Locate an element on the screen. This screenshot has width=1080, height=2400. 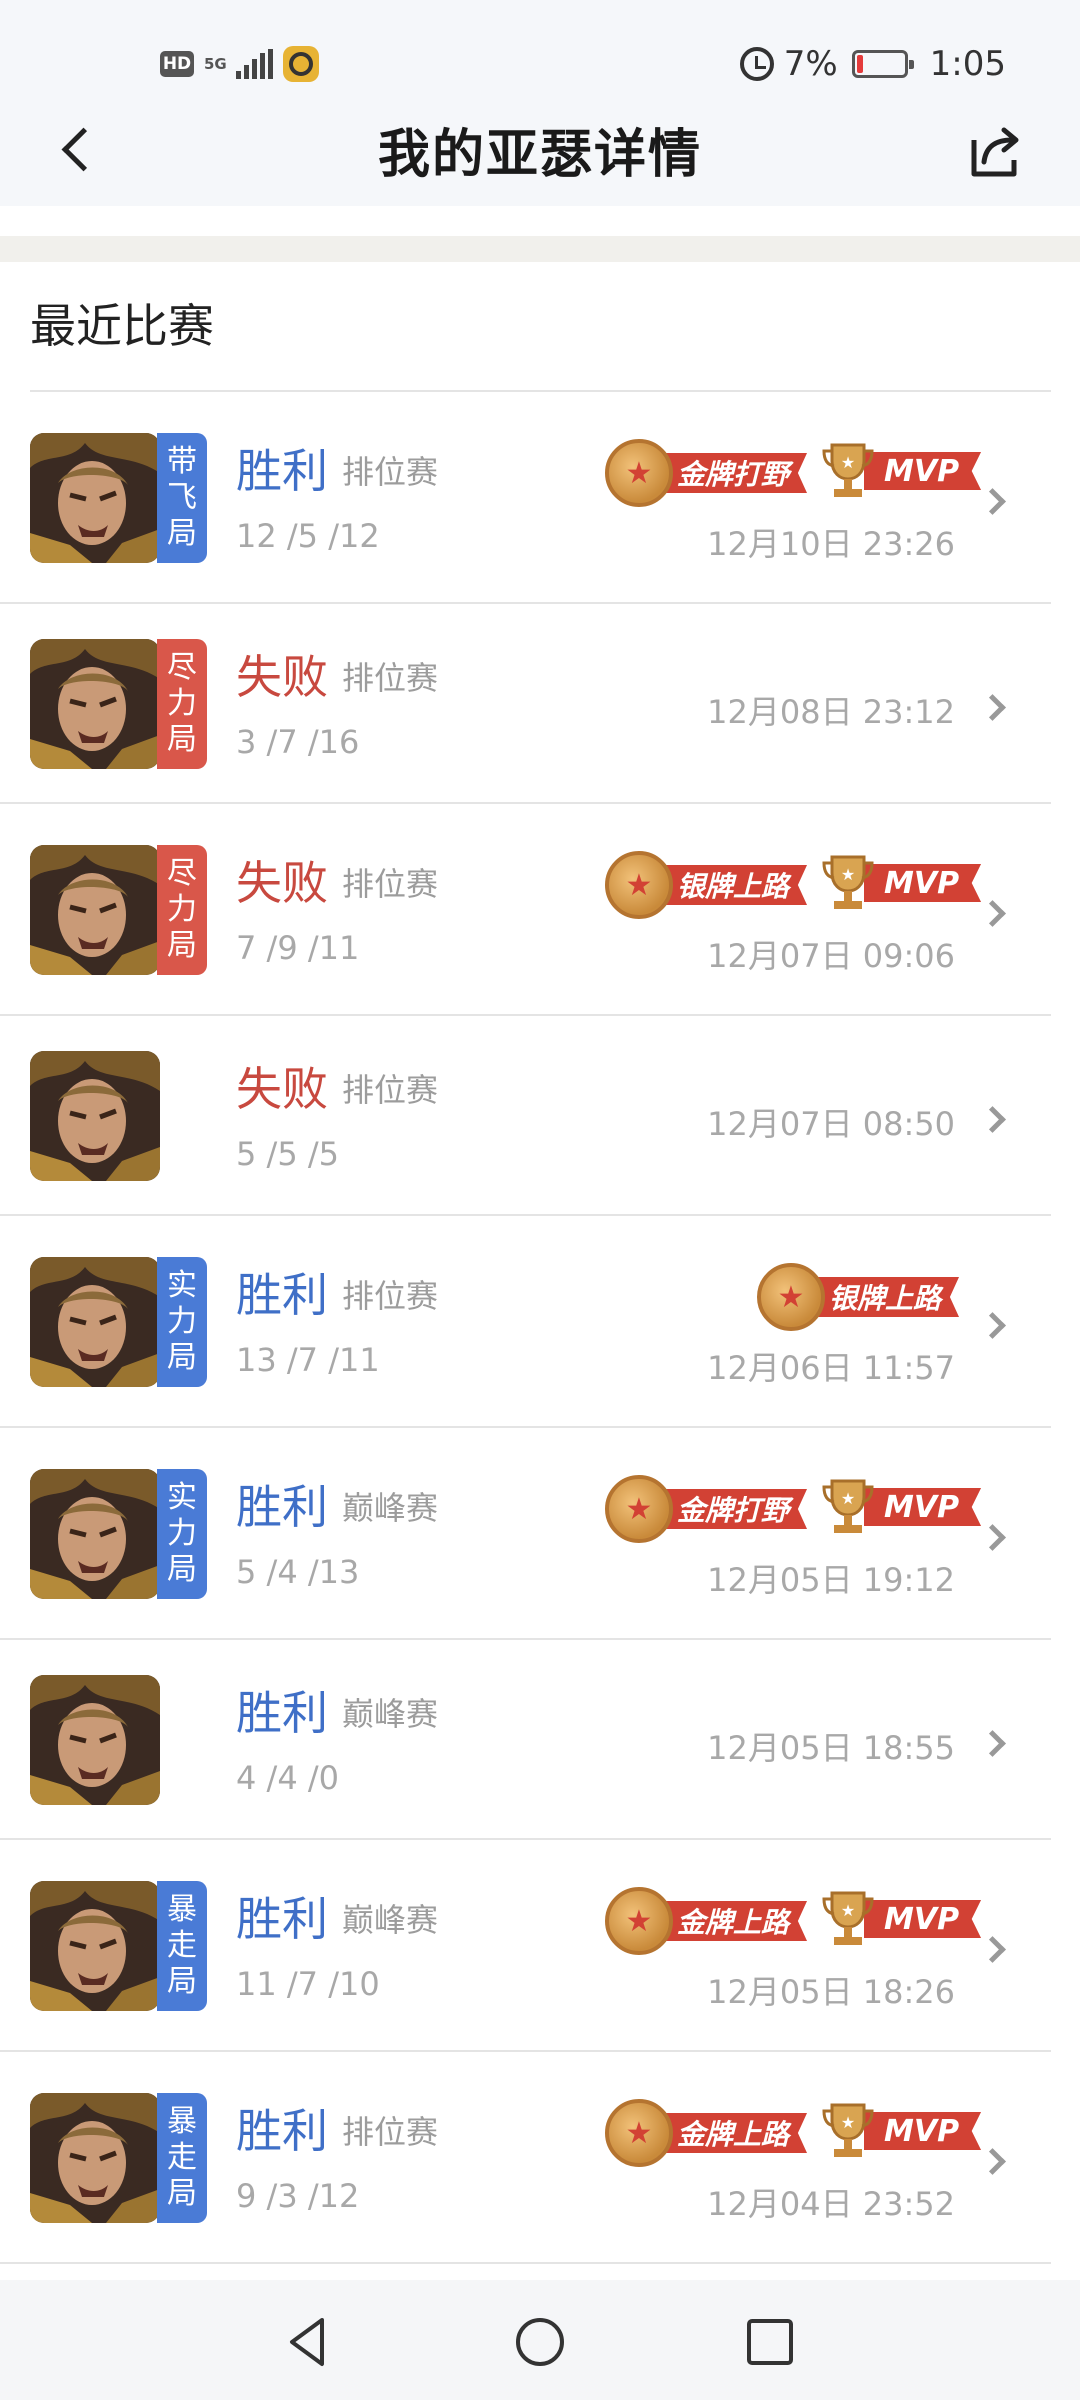
match-time: 12月05日 18:26 is located at coordinates (831, 1992).